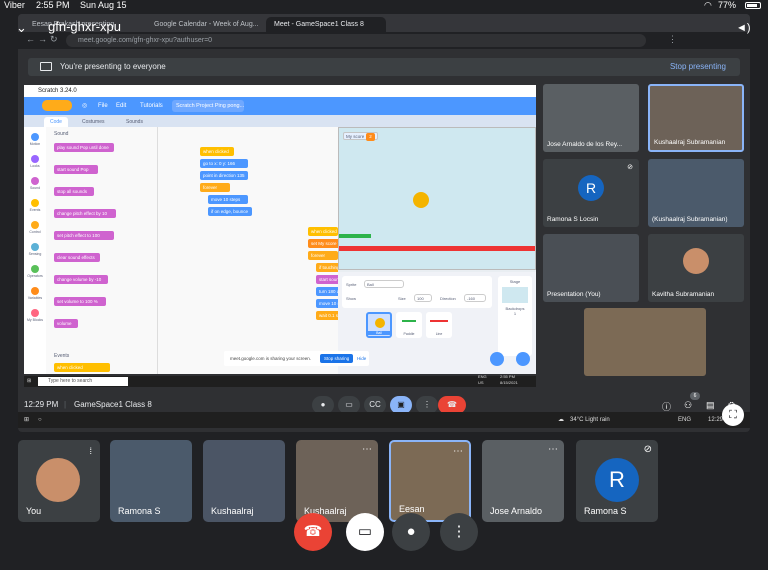 This screenshot has width=768, height=570. What do you see at coordinates (379, 325) in the screenshot?
I see `sprite-thumb-ball: Ball` at bounding box center [379, 325].